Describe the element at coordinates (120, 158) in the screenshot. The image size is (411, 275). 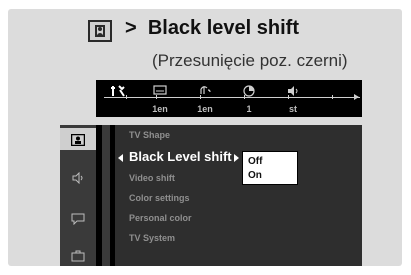
I see `left-arrow-icon` at that location.